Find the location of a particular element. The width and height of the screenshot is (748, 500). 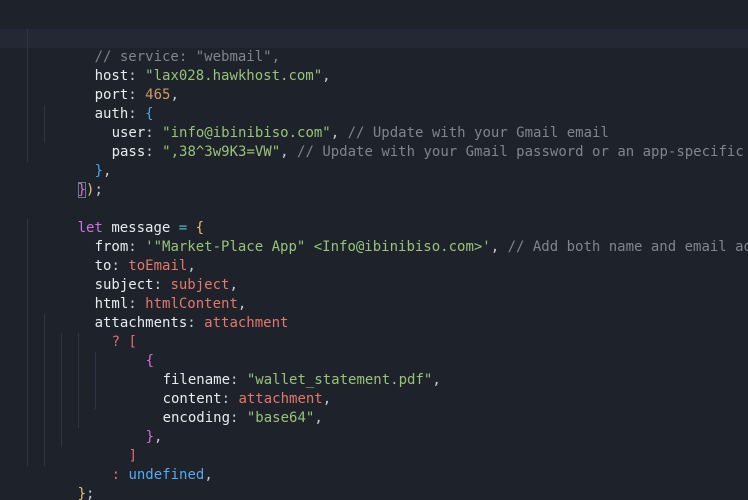

code-line: encoding: "base64", is located at coordinates (374, 408).